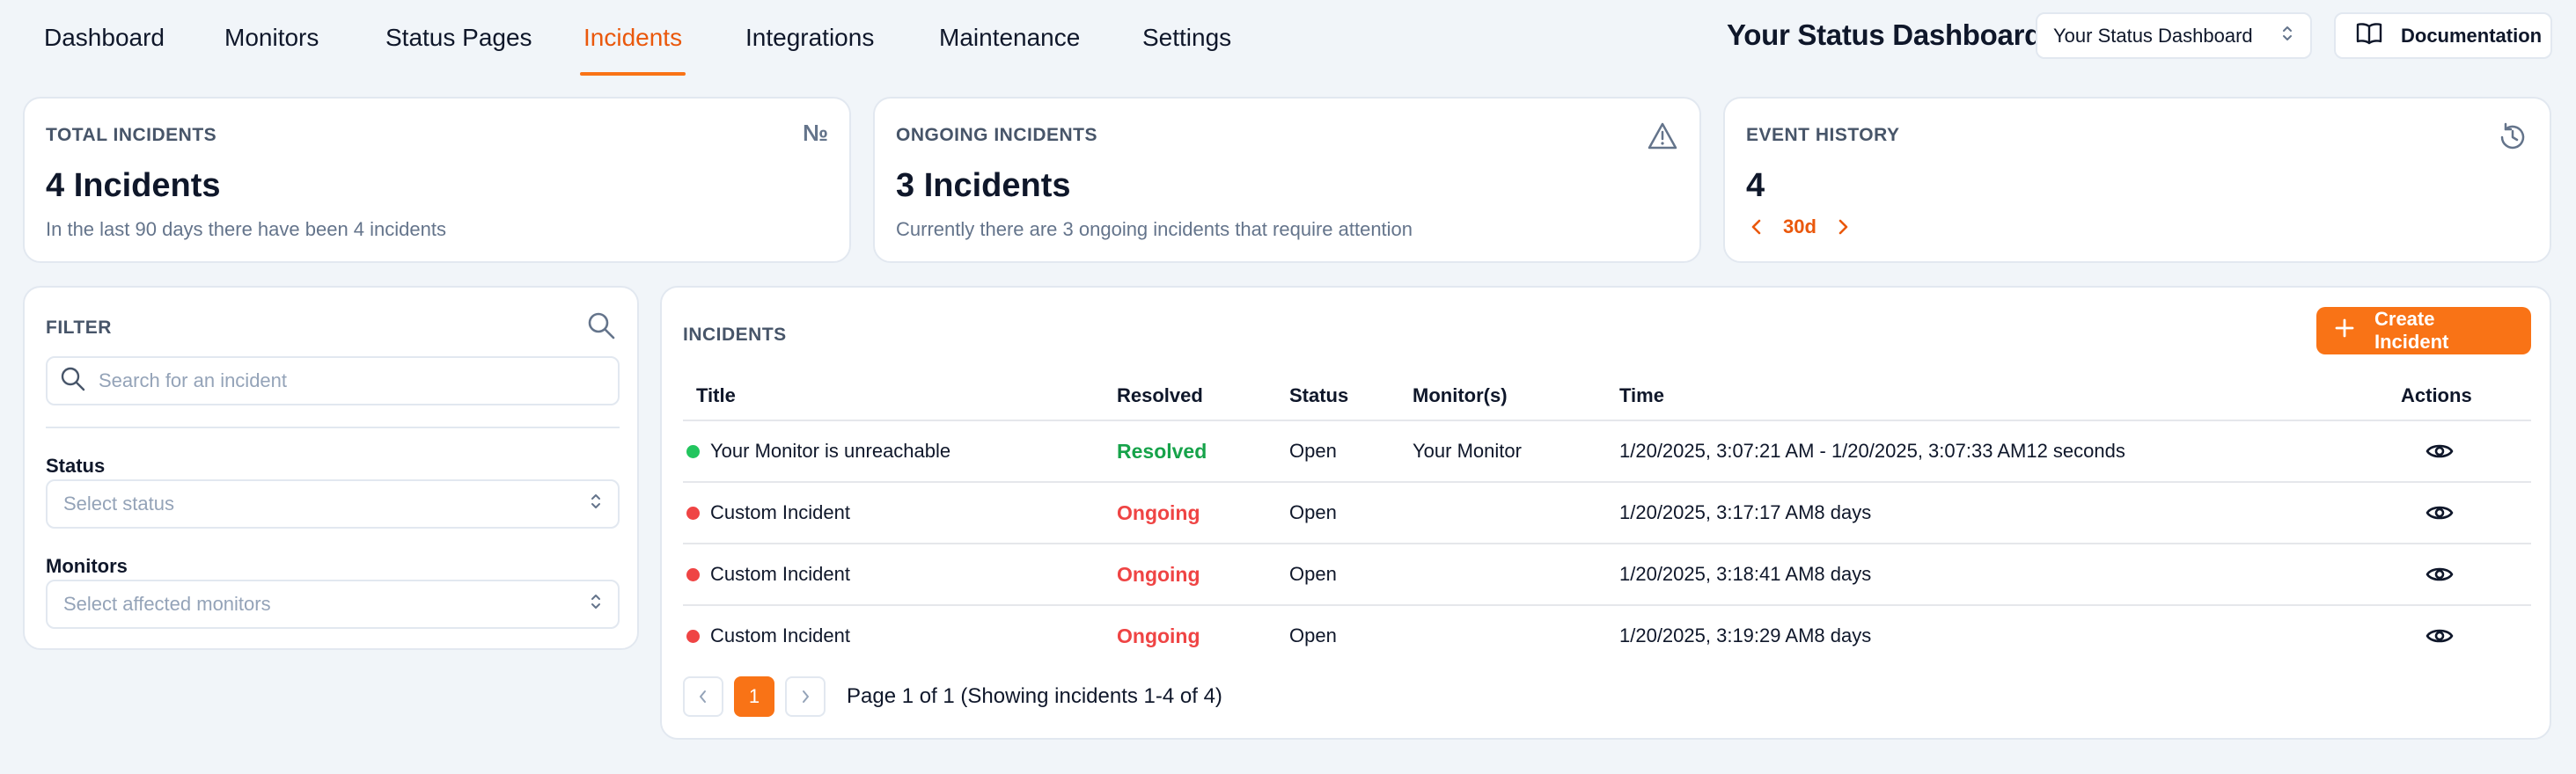  I want to click on status-select-placeholder: Select status, so click(118, 504).